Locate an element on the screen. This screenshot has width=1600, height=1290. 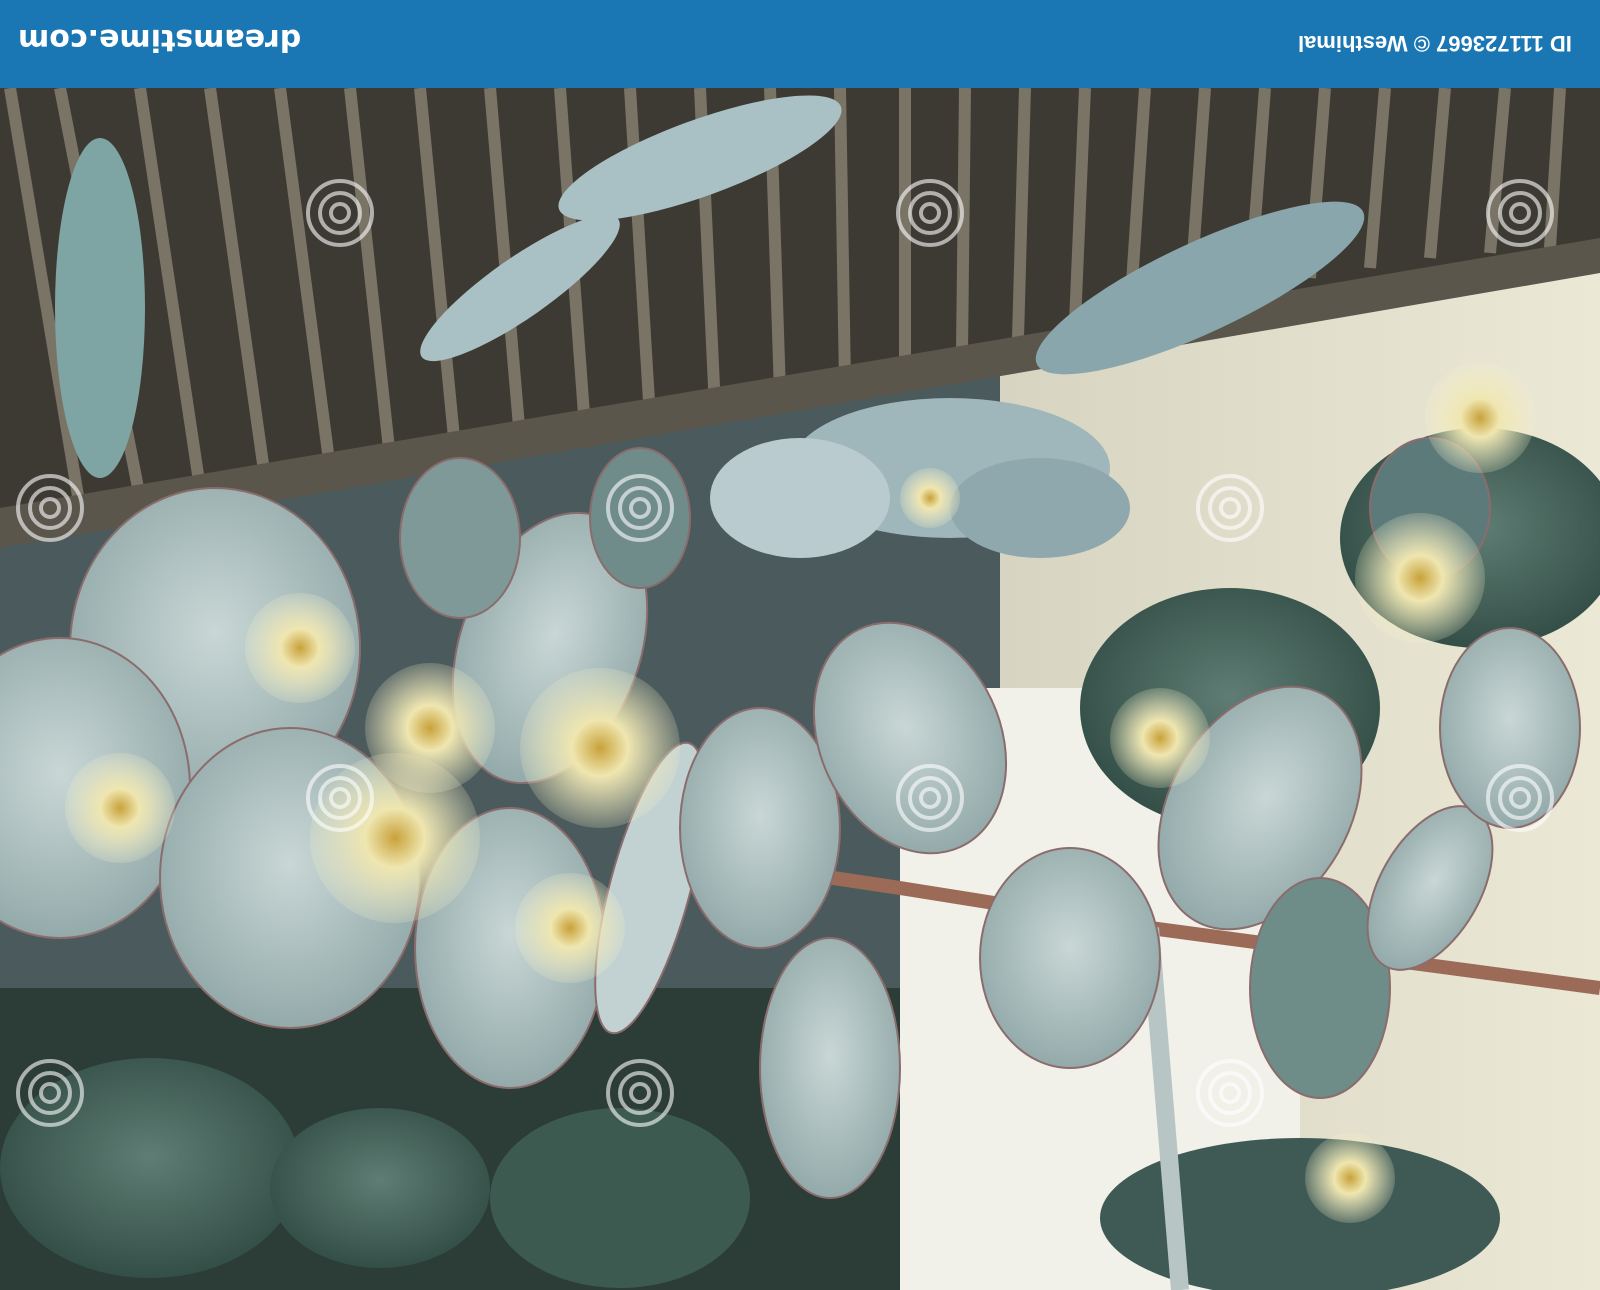
watermark-id-text: ID 111723667 © Westhimal is located at coordinates (1435, 43).